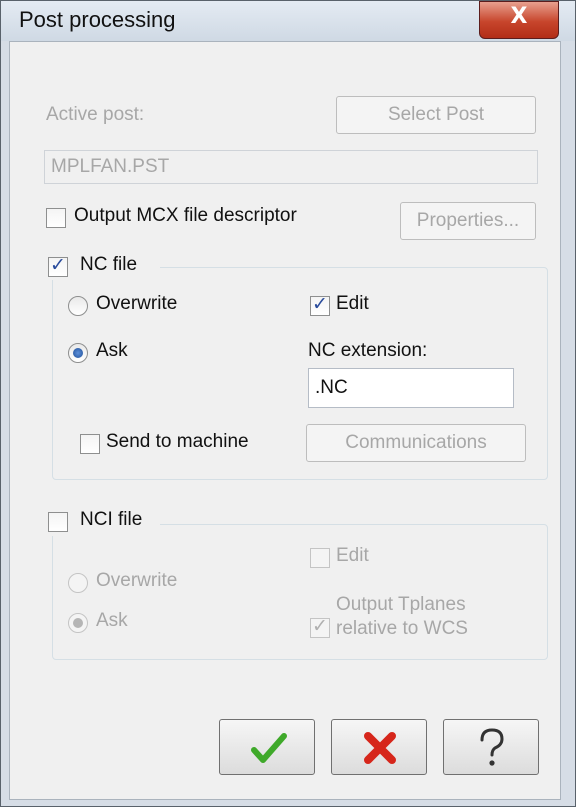 The image size is (576, 807). Describe the element at coordinates (300, 592) in the screenshot. I see `nci-file-group` at that location.